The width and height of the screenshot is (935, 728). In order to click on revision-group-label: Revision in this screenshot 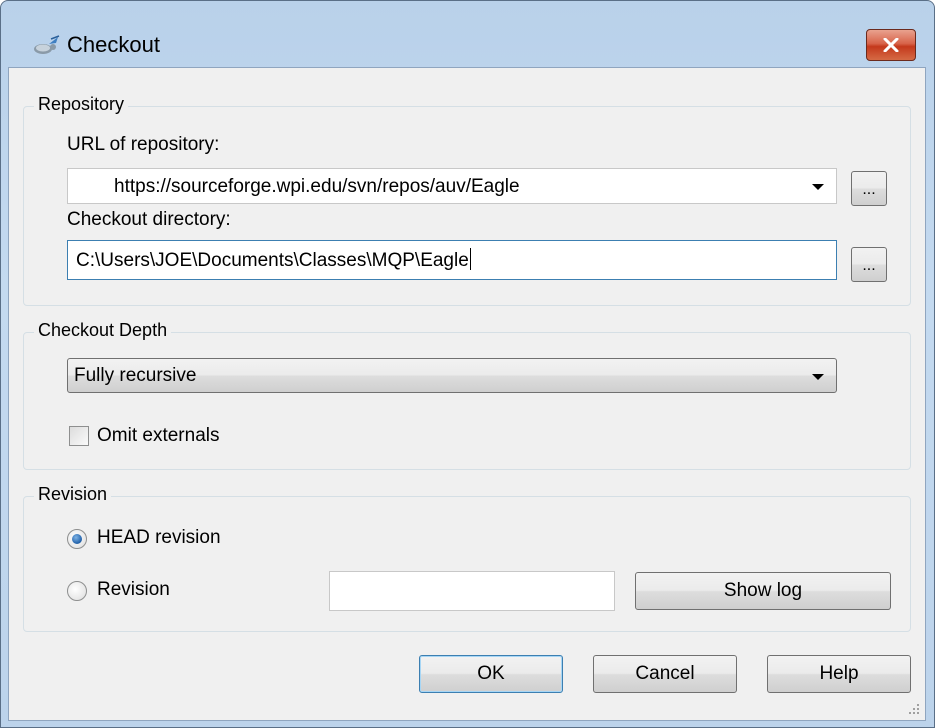, I will do `click(73, 494)`.